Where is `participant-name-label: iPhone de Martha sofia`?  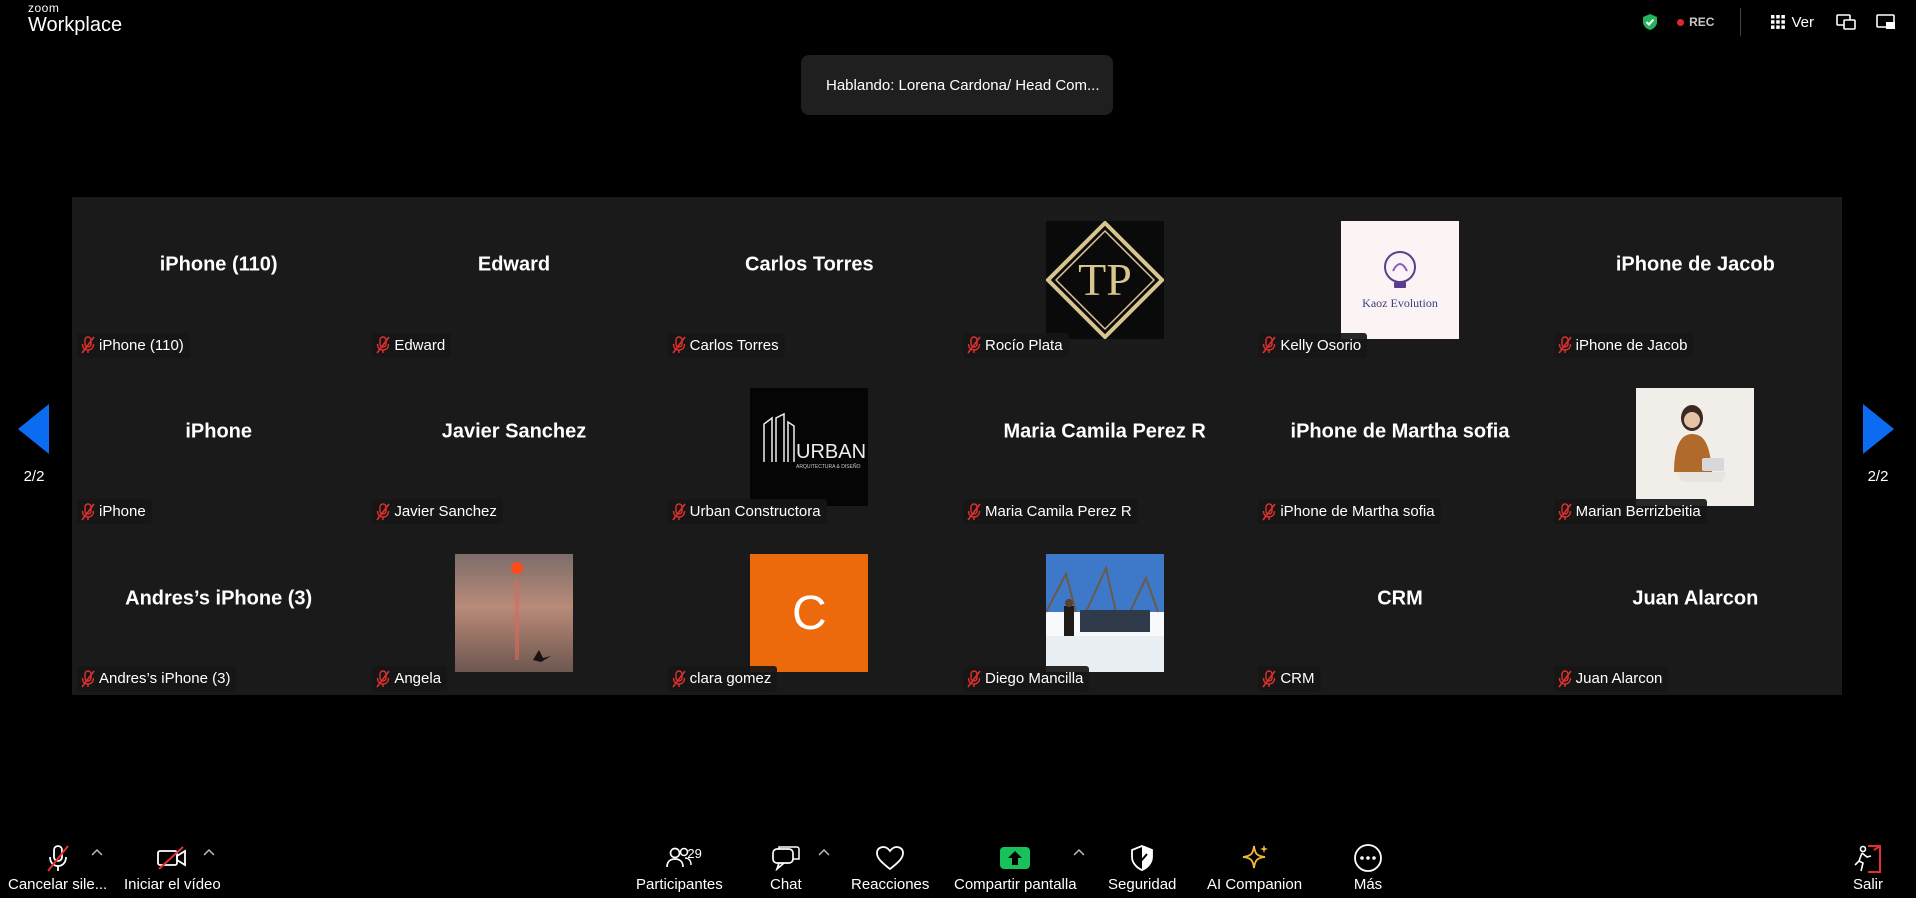
participant-name-label: iPhone de Martha sofia is located at coordinates (1349, 512).